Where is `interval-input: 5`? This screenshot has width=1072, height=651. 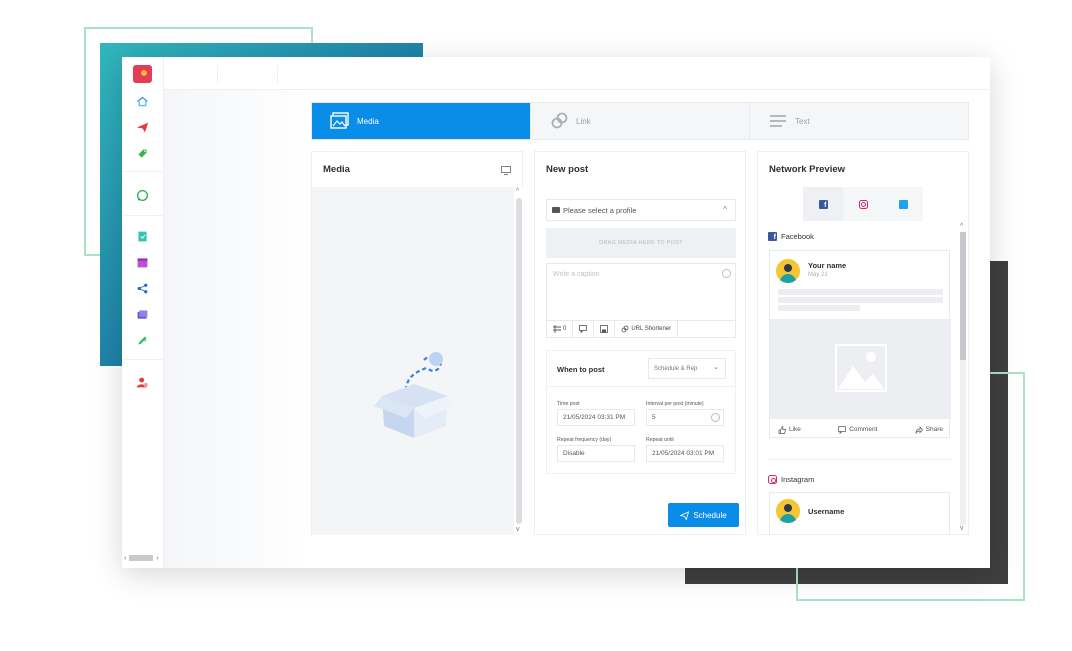
interval-input: 5 is located at coordinates (685, 417).